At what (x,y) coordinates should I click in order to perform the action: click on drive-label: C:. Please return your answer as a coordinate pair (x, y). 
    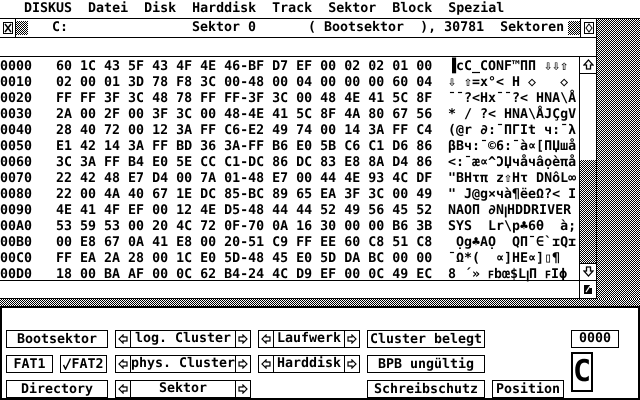
    Looking at the image, I should click on (61, 28).